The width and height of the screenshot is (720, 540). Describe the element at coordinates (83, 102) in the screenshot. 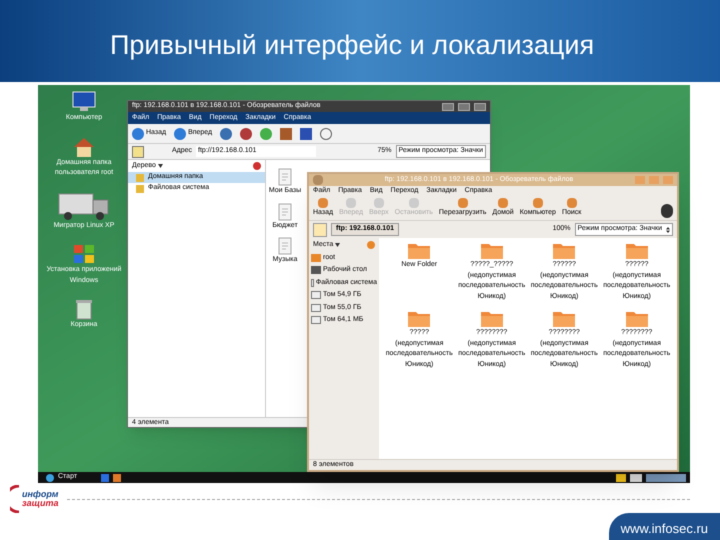

I see `monitor-icon` at that location.